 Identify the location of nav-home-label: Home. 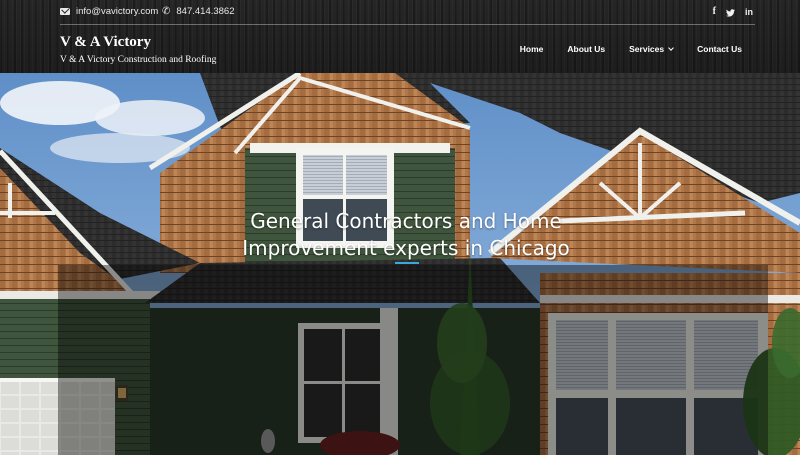
(531, 49).